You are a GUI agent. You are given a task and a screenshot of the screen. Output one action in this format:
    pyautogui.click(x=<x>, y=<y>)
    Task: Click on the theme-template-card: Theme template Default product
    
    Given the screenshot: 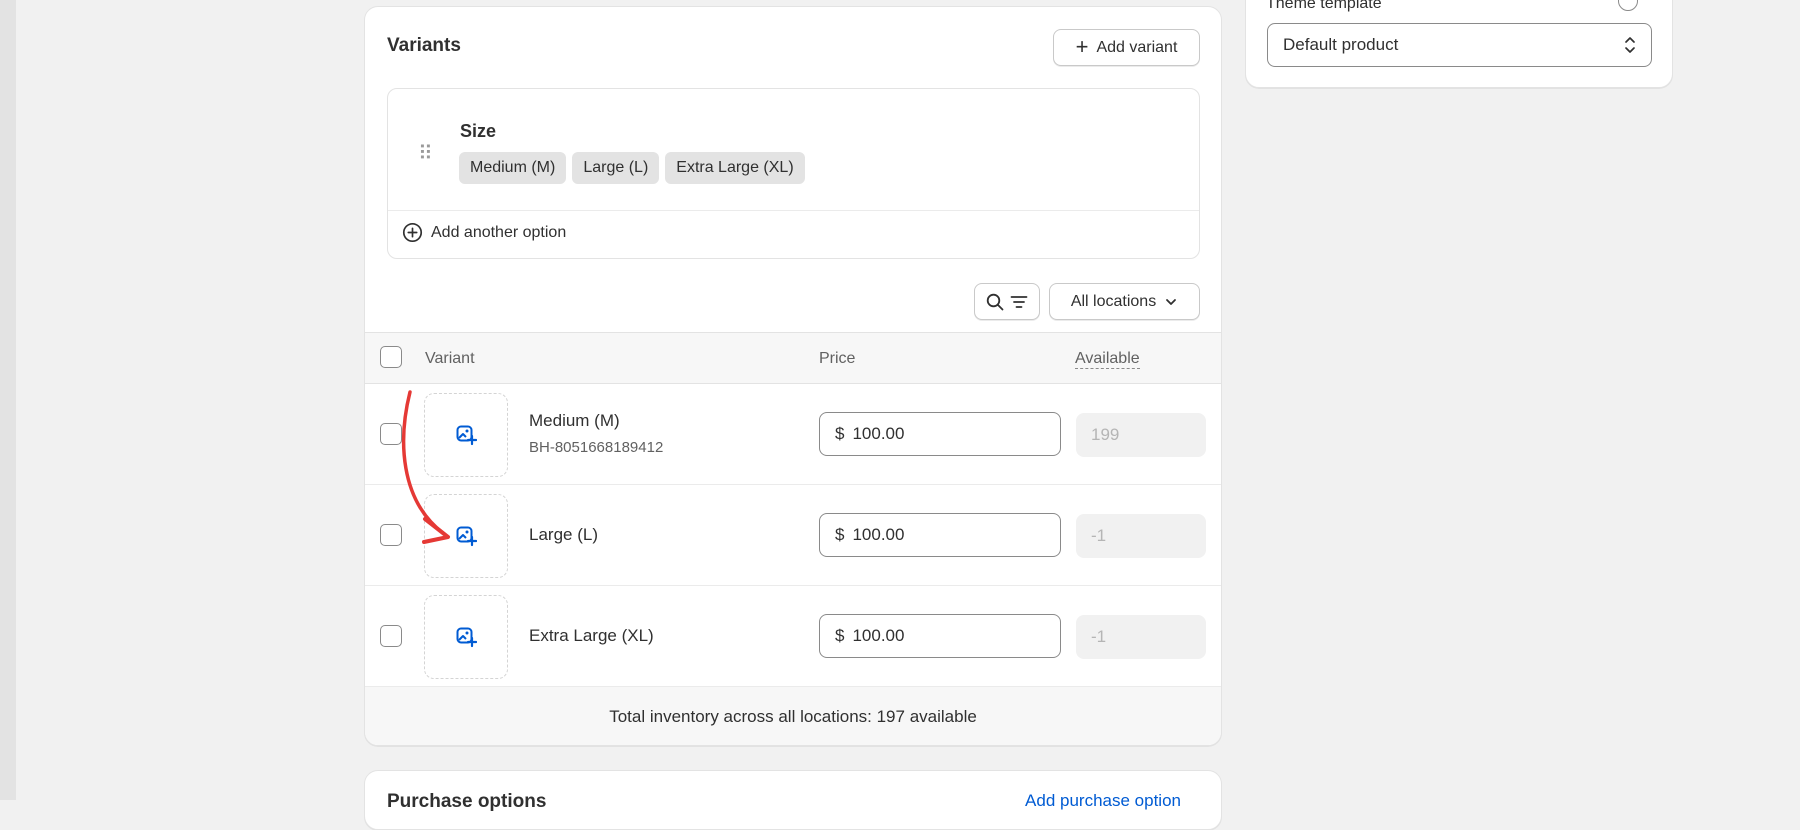 What is the action you would take?
    pyautogui.click(x=1459, y=44)
    